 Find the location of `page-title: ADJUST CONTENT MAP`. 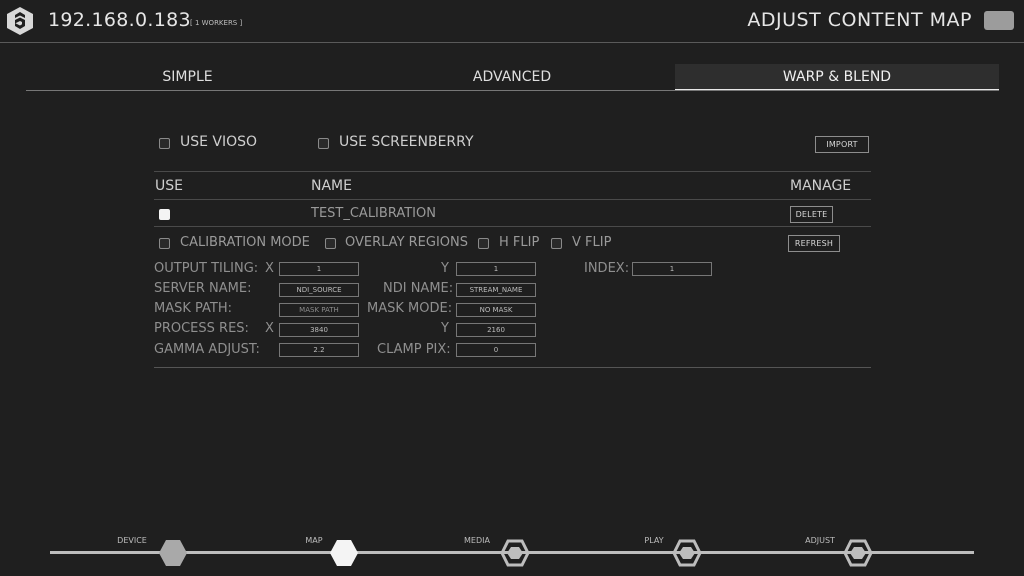

page-title: ADJUST CONTENT MAP is located at coordinates (859, 20).